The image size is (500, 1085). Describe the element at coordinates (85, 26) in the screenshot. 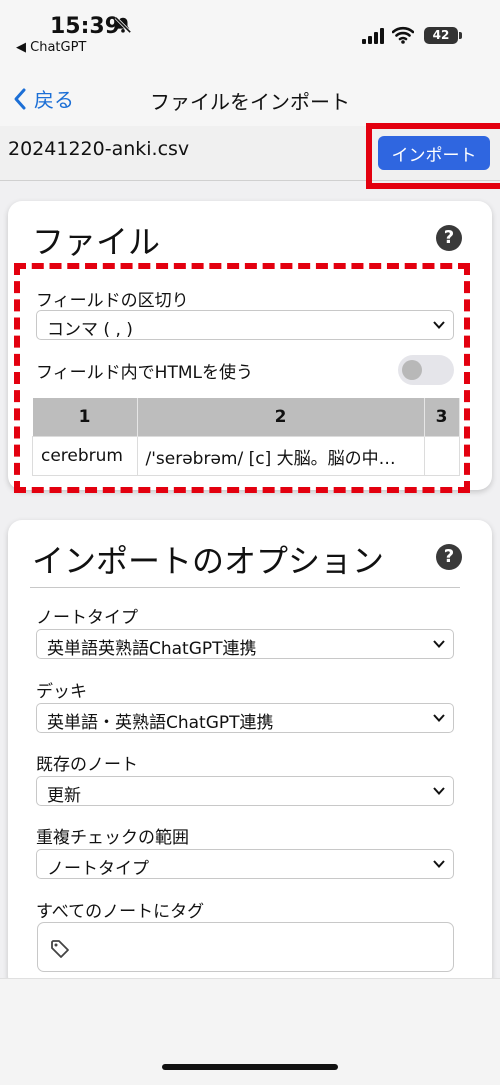

I see `status-time: 15:39` at that location.